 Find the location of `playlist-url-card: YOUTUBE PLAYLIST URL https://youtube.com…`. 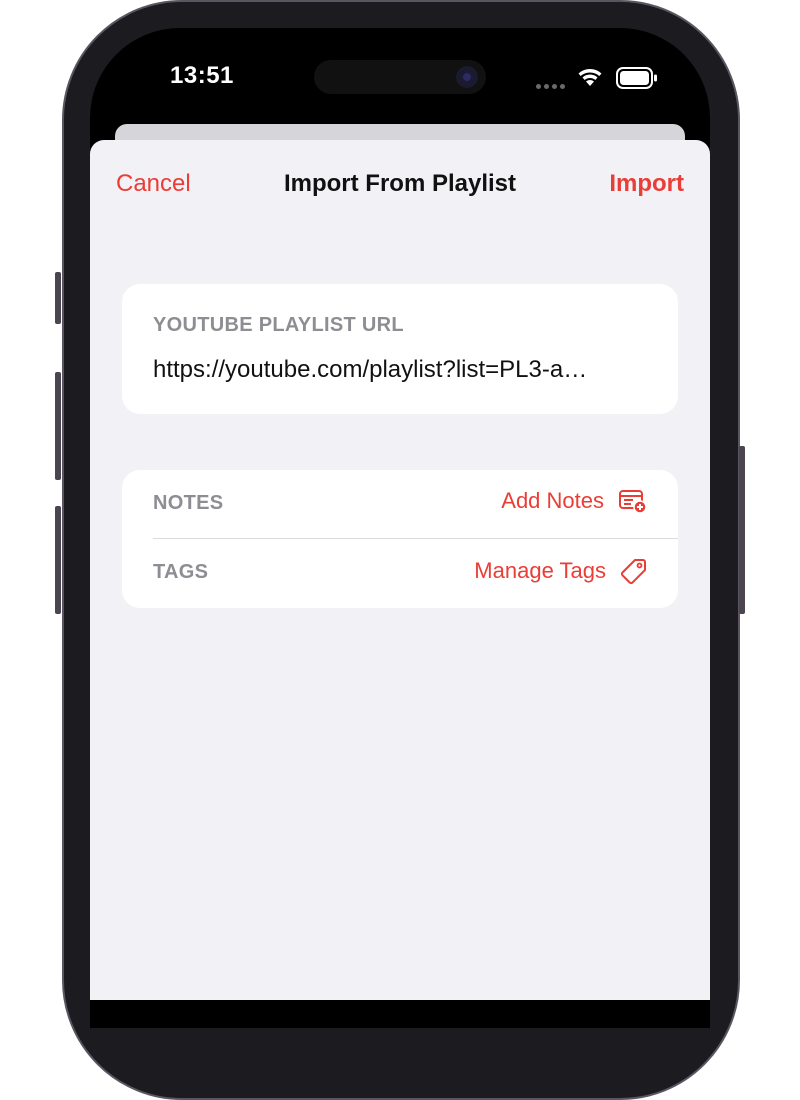

playlist-url-card: YOUTUBE PLAYLIST URL https://youtube.com… is located at coordinates (400, 349).